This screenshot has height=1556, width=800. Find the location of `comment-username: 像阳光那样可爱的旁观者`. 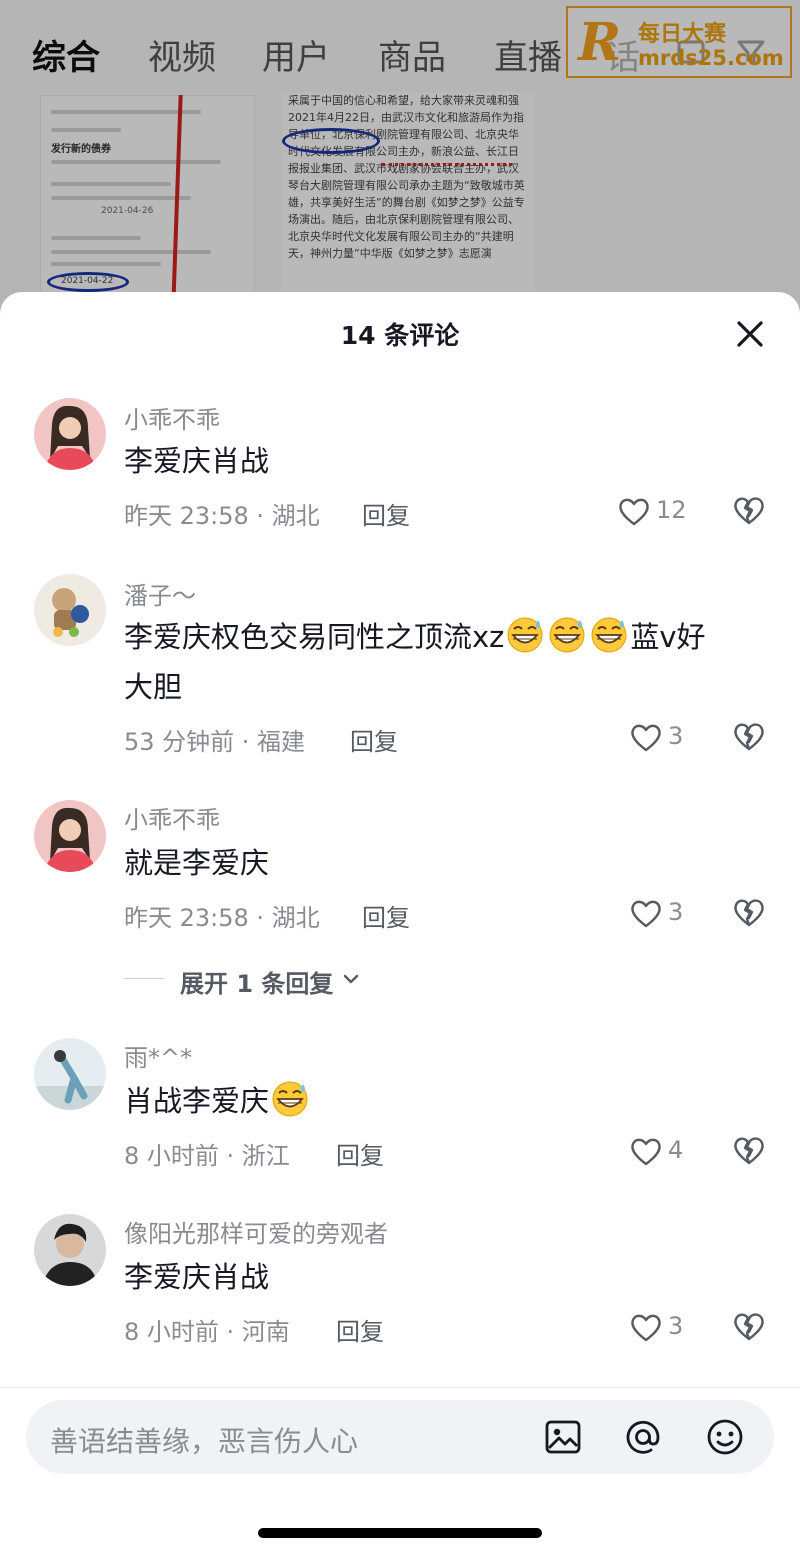

comment-username: 像阳光那样可爱的旁观者 is located at coordinates (256, 1231).